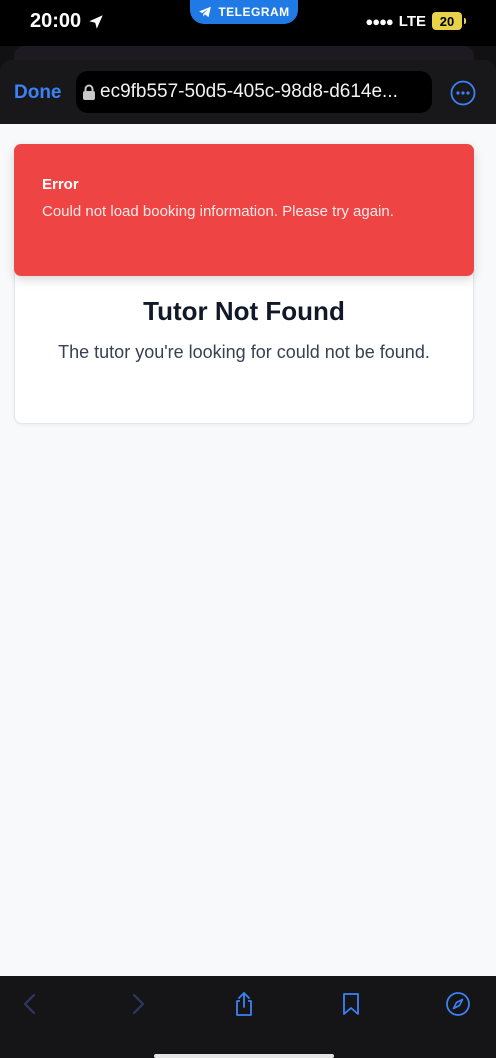 The image size is (496, 1058). I want to click on done-button: Done, so click(38, 93).